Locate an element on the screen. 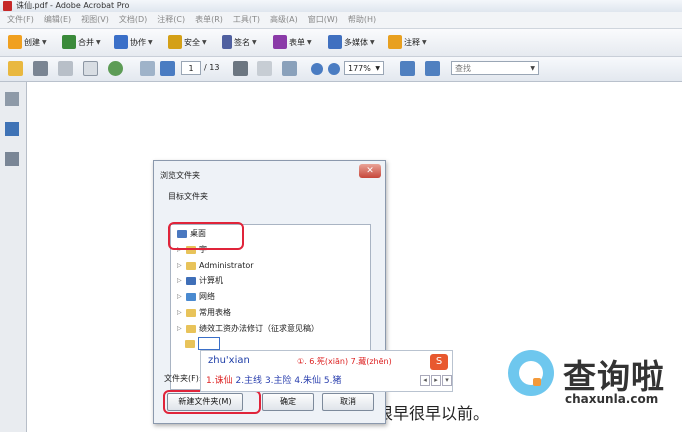  menu-edit: 编辑(E) is located at coordinates (57, 20).